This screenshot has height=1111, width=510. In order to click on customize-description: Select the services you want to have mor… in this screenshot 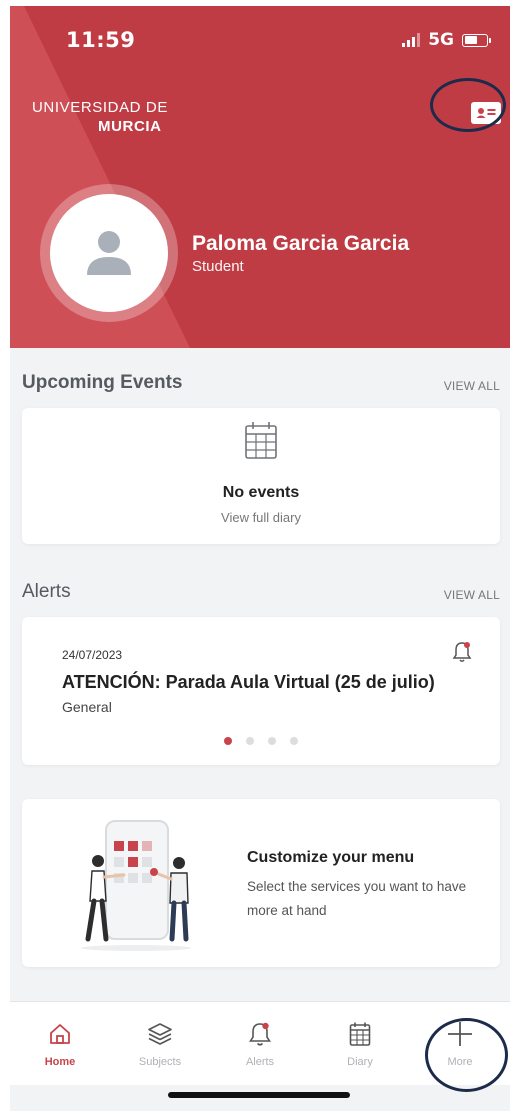, I will do `click(357, 898)`.